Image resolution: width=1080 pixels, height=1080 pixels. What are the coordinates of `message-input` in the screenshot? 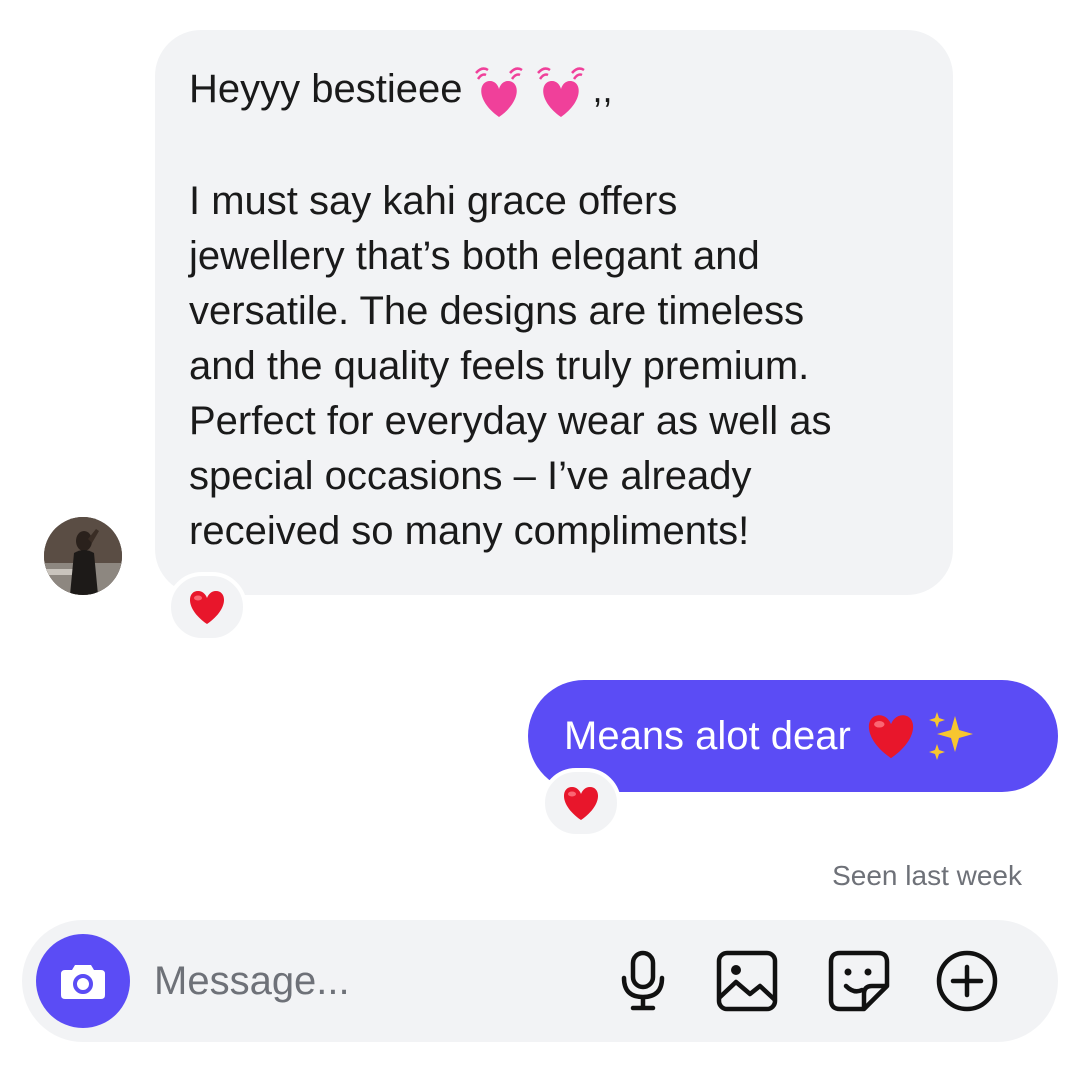 It's located at (364, 981).